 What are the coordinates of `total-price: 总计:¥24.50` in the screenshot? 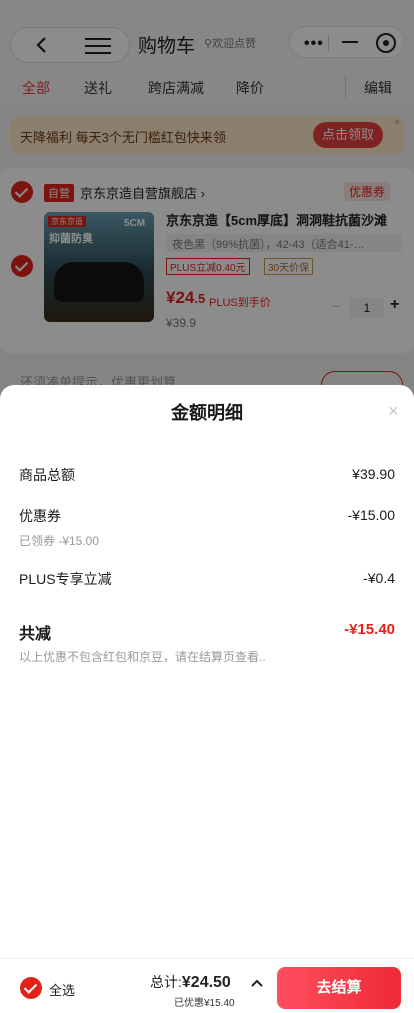 It's located at (190, 982).